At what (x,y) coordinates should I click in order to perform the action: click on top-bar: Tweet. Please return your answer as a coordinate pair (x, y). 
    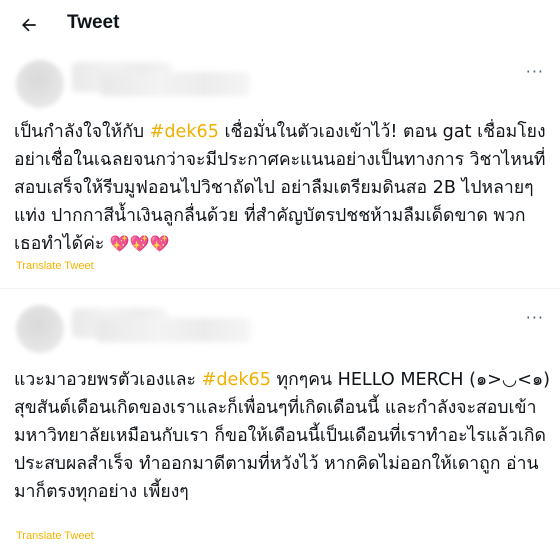
    Looking at the image, I should click on (280, 26).